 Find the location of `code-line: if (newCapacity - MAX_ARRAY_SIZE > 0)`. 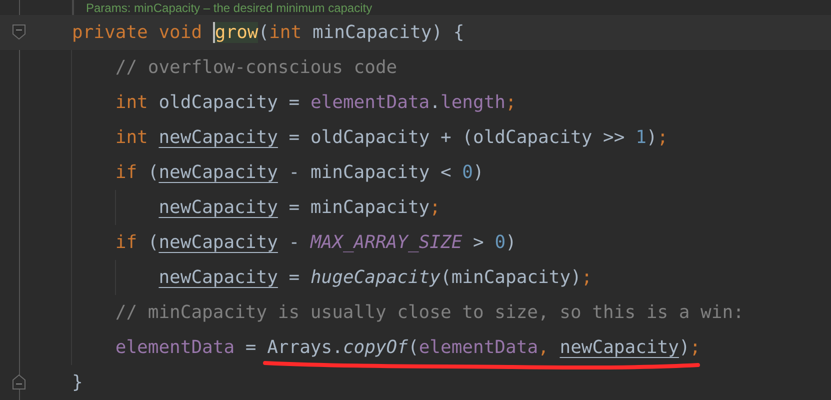

code-line: if (newCapacity - MAX_ARRAY_SIZE > 0) is located at coordinates (315, 242).